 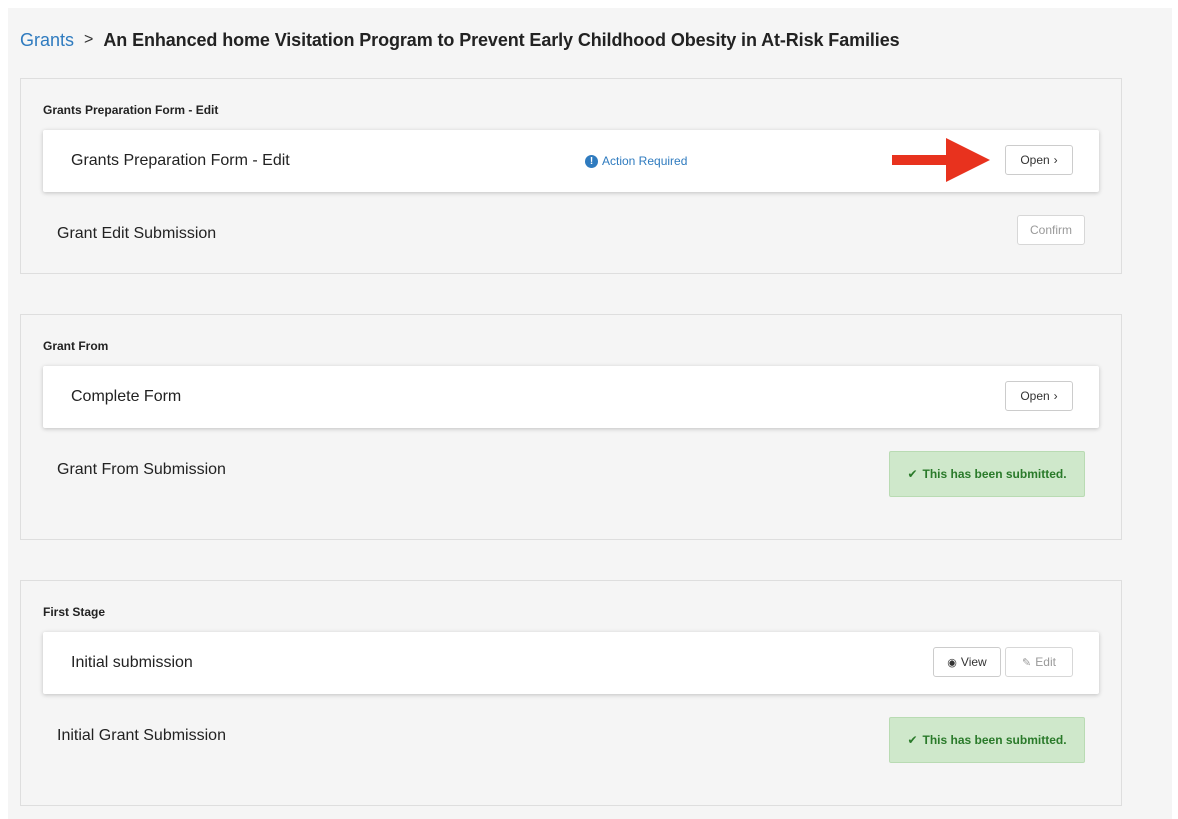 What do you see at coordinates (180, 160) in the screenshot?
I see `card-label: Grants Preparation Form - Edit` at bounding box center [180, 160].